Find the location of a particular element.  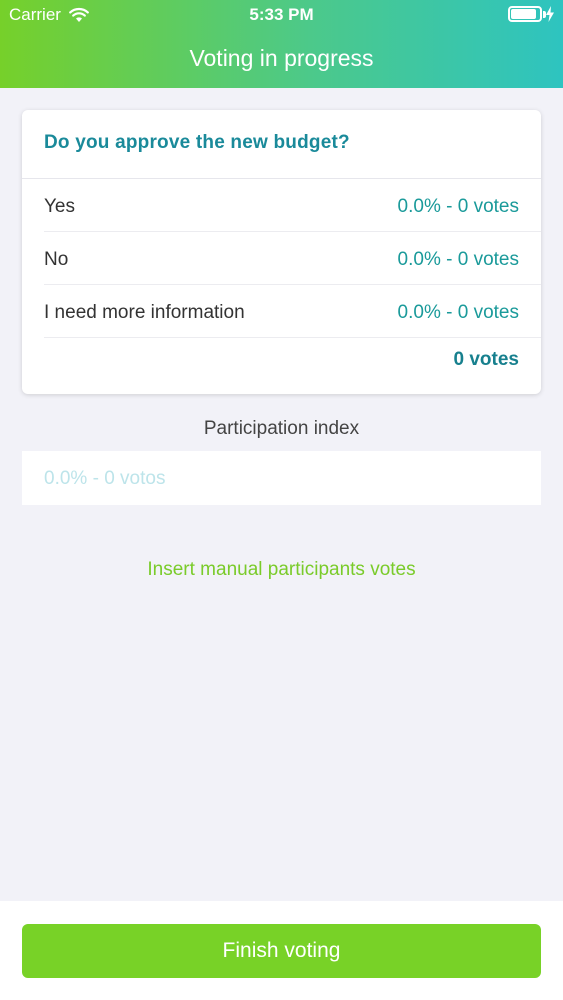

battery-group is located at coordinates (531, 14).